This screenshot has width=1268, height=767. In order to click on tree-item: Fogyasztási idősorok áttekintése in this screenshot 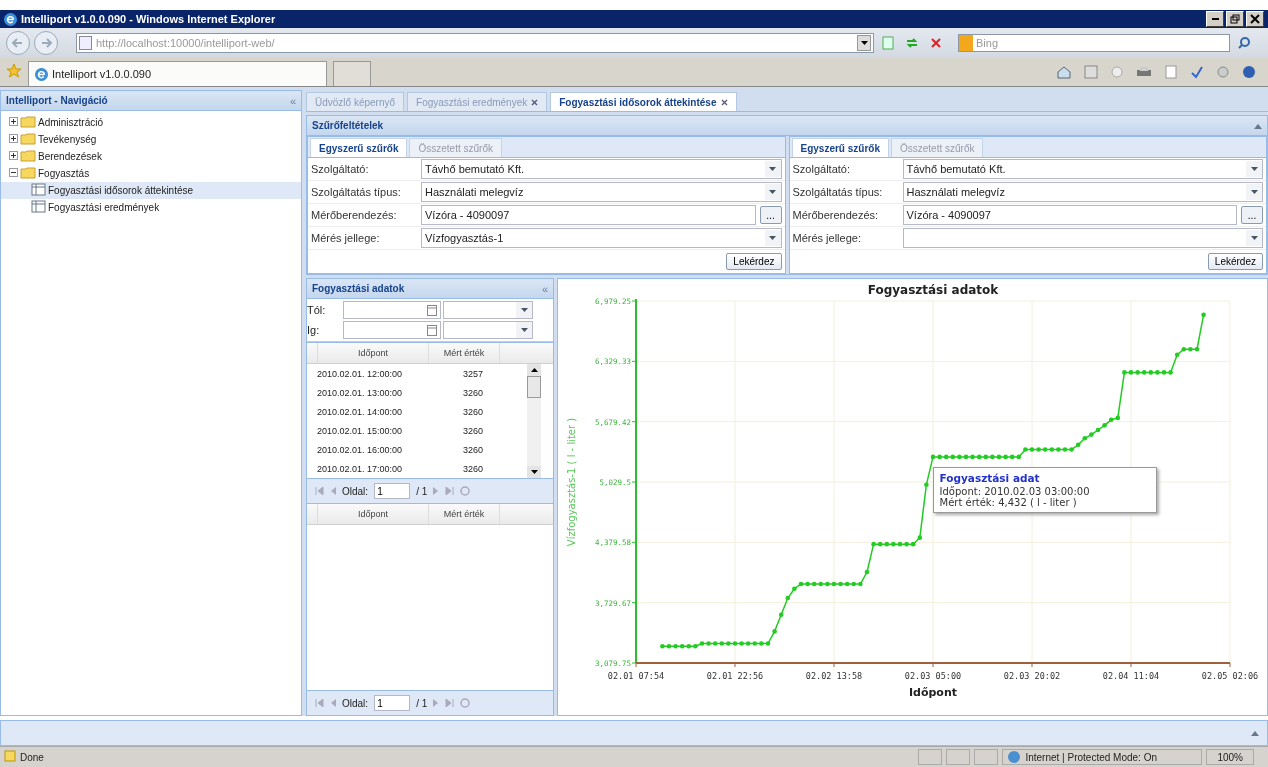, I will do `click(151, 190)`.